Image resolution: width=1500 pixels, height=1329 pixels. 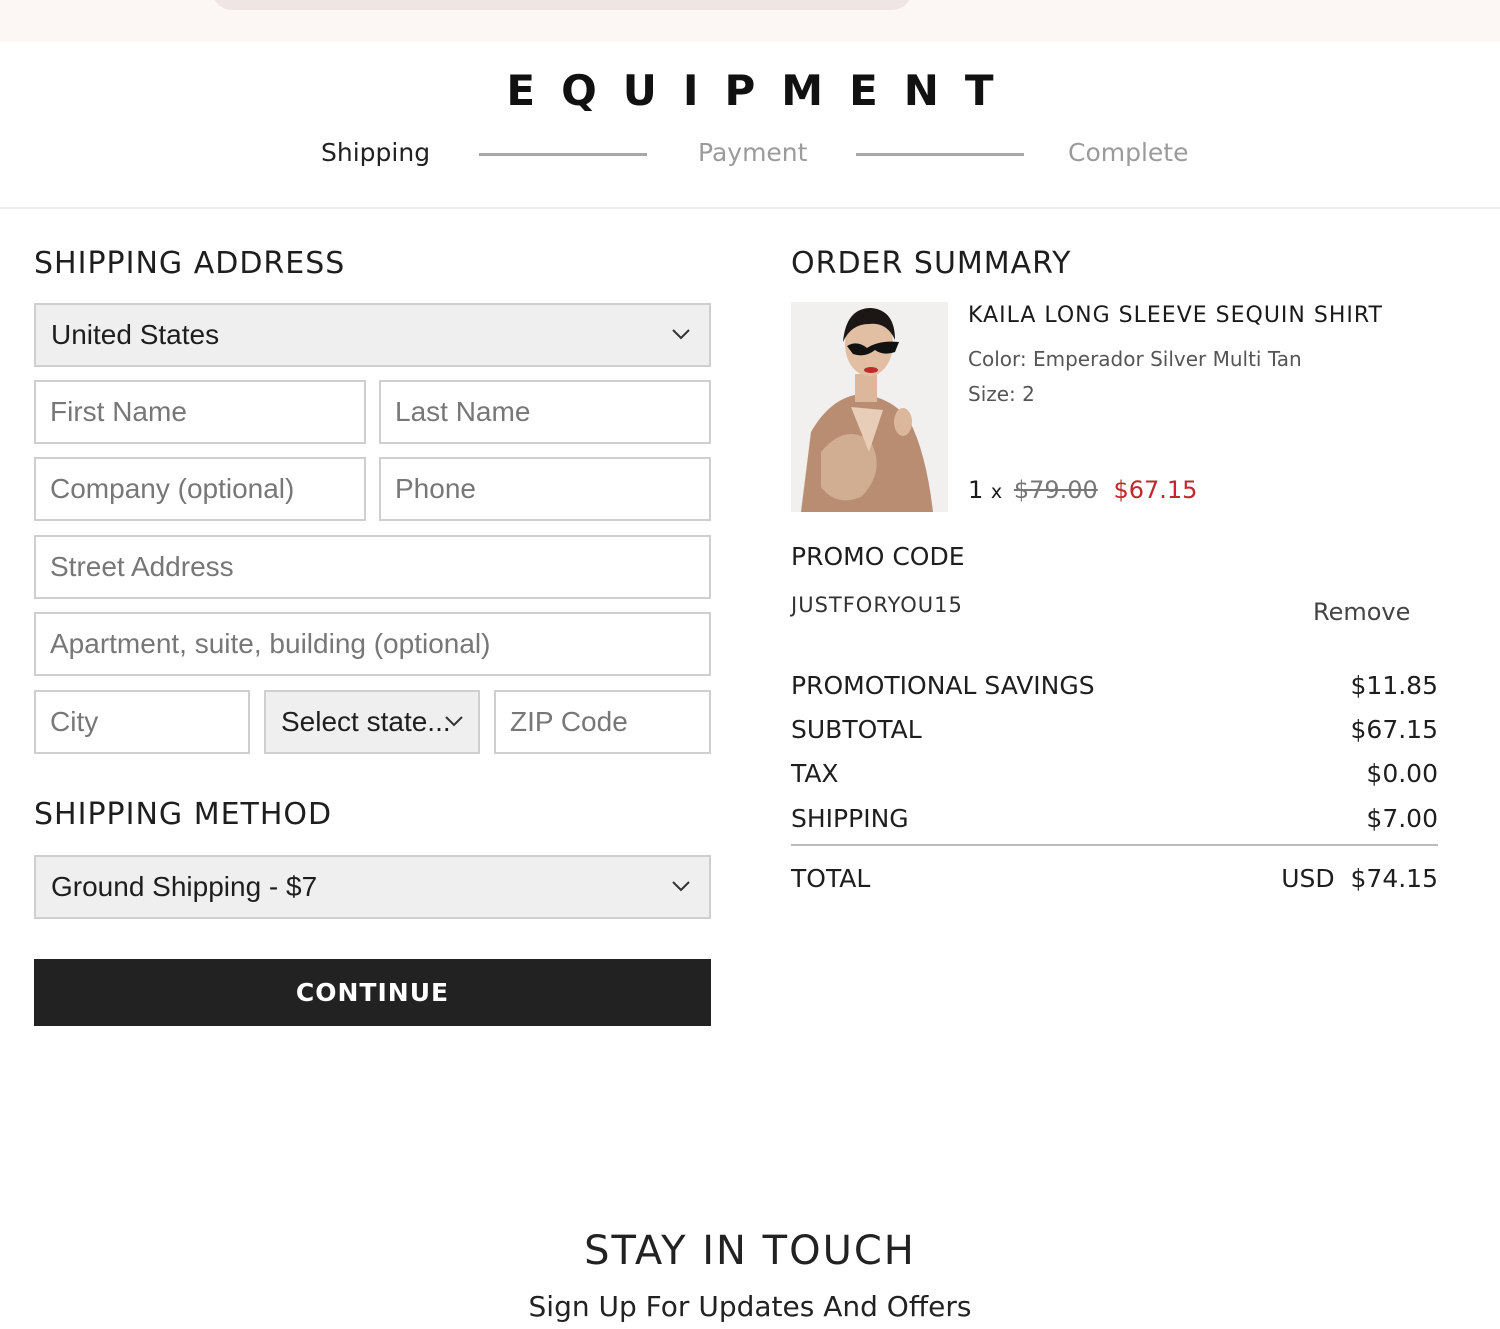 I want to click on summary-value: $11.85, so click(x=1394, y=685).